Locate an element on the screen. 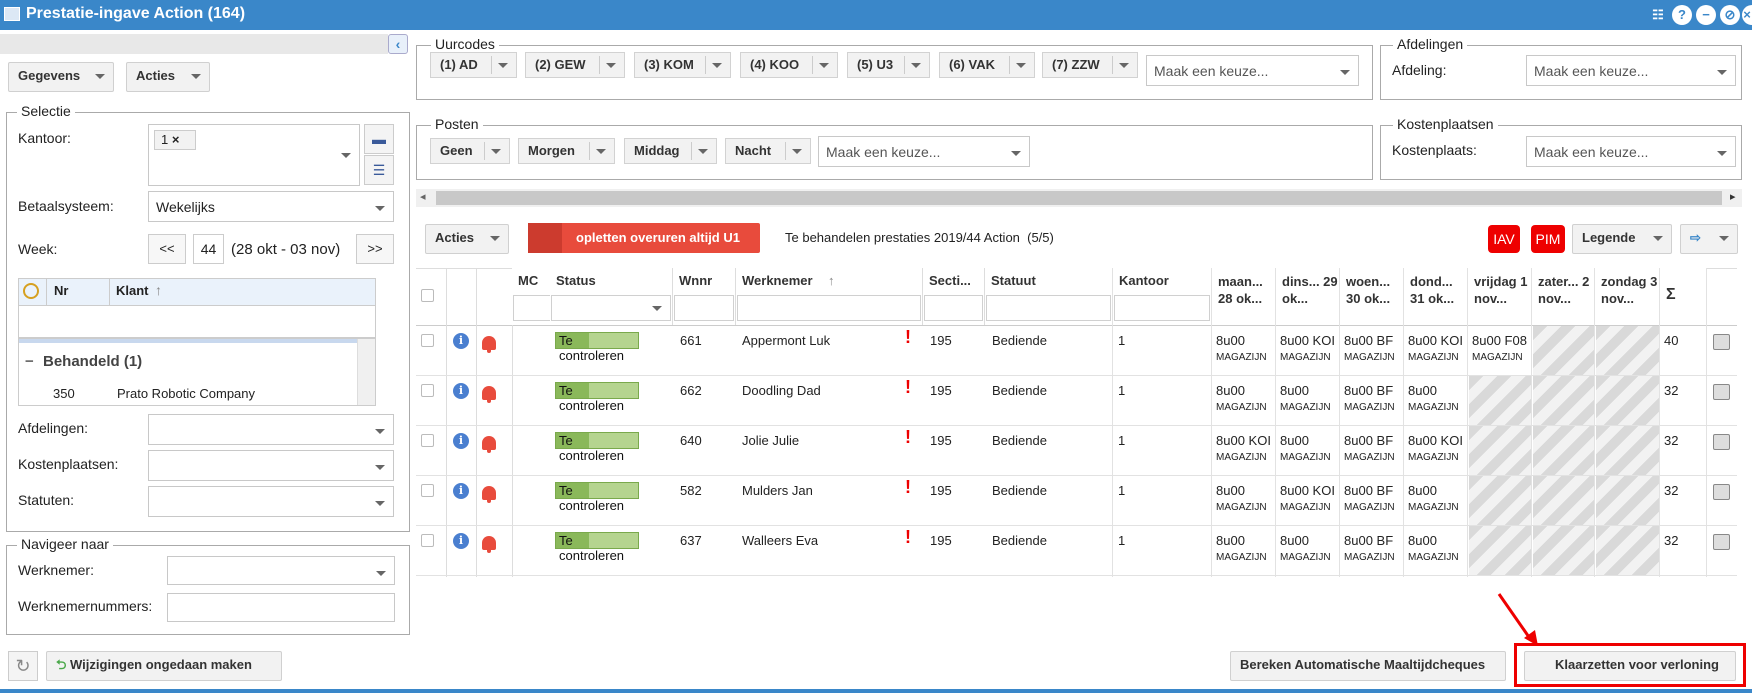 Image resolution: width=1752 pixels, height=693 pixels. werknemer-cell: Appermont Luk is located at coordinates (786, 340).